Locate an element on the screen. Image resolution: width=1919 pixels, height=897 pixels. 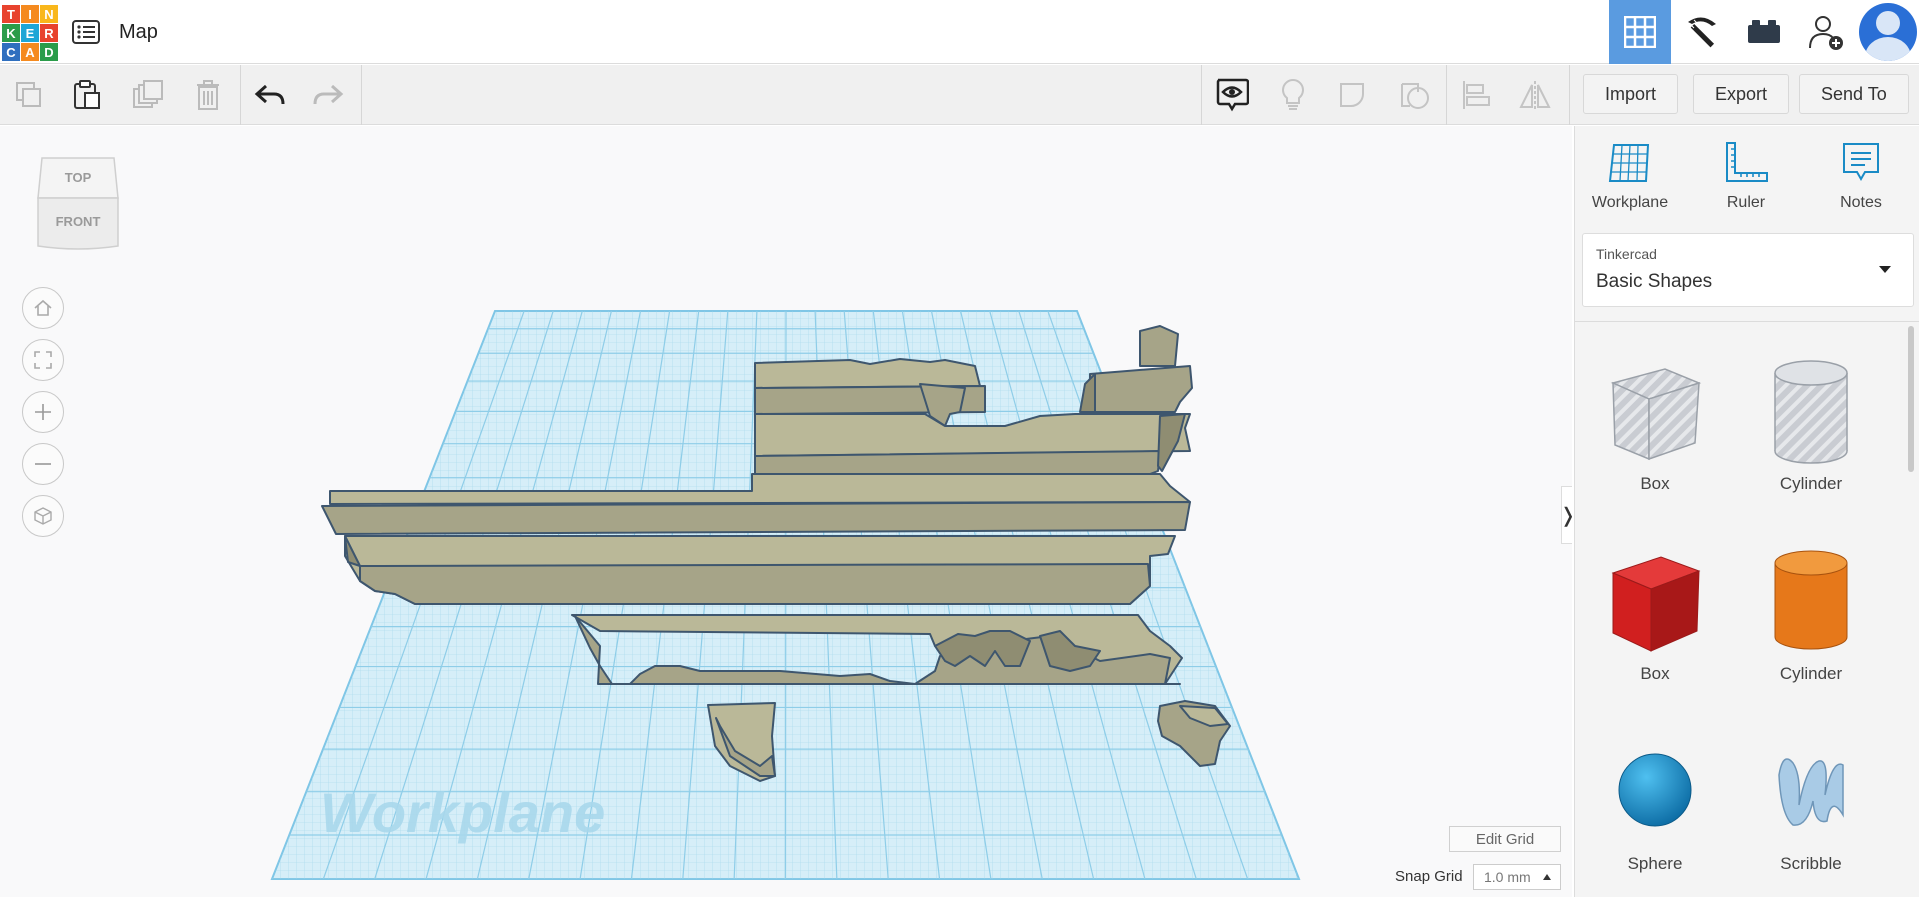
ruler-tool: Ruler is located at coordinates (1746, 175).